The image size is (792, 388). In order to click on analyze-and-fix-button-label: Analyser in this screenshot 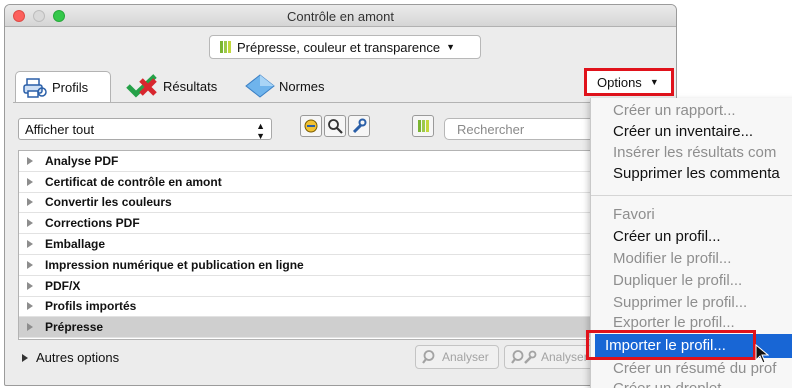, I will do `click(564, 357)`.